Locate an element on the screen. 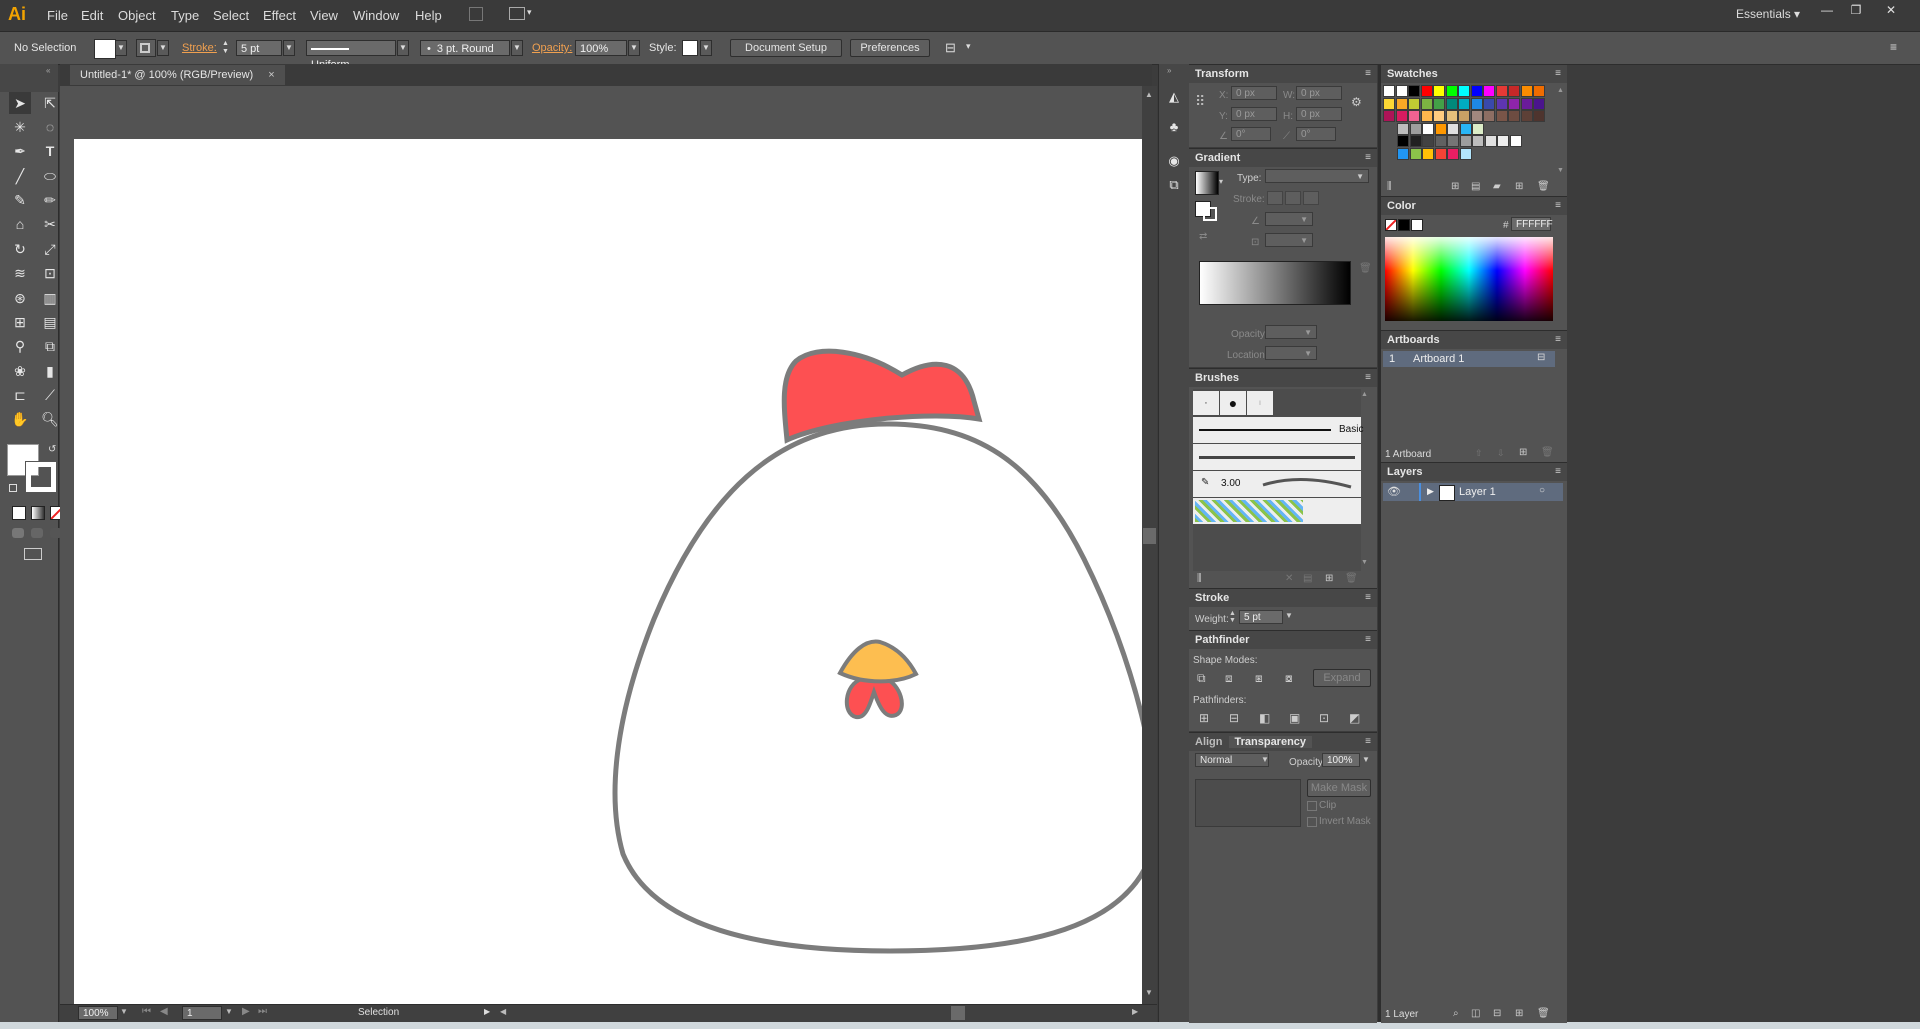 Image resolution: width=1920 pixels, height=1029 pixels. hand-tool-icon: ✋ is located at coordinates (20, 419).